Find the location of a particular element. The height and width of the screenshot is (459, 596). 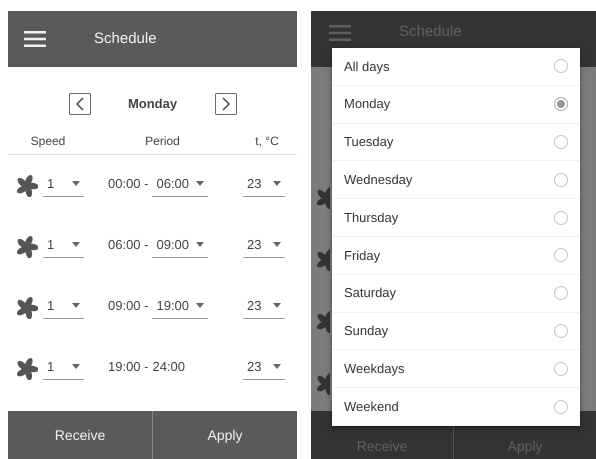

day-option: Thursday is located at coordinates (456, 218).